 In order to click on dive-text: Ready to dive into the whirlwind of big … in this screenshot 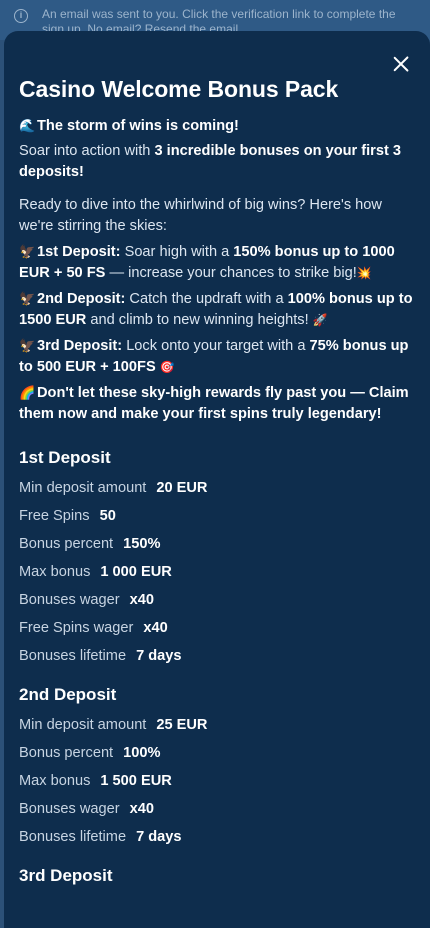, I will do `click(200, 215)`.